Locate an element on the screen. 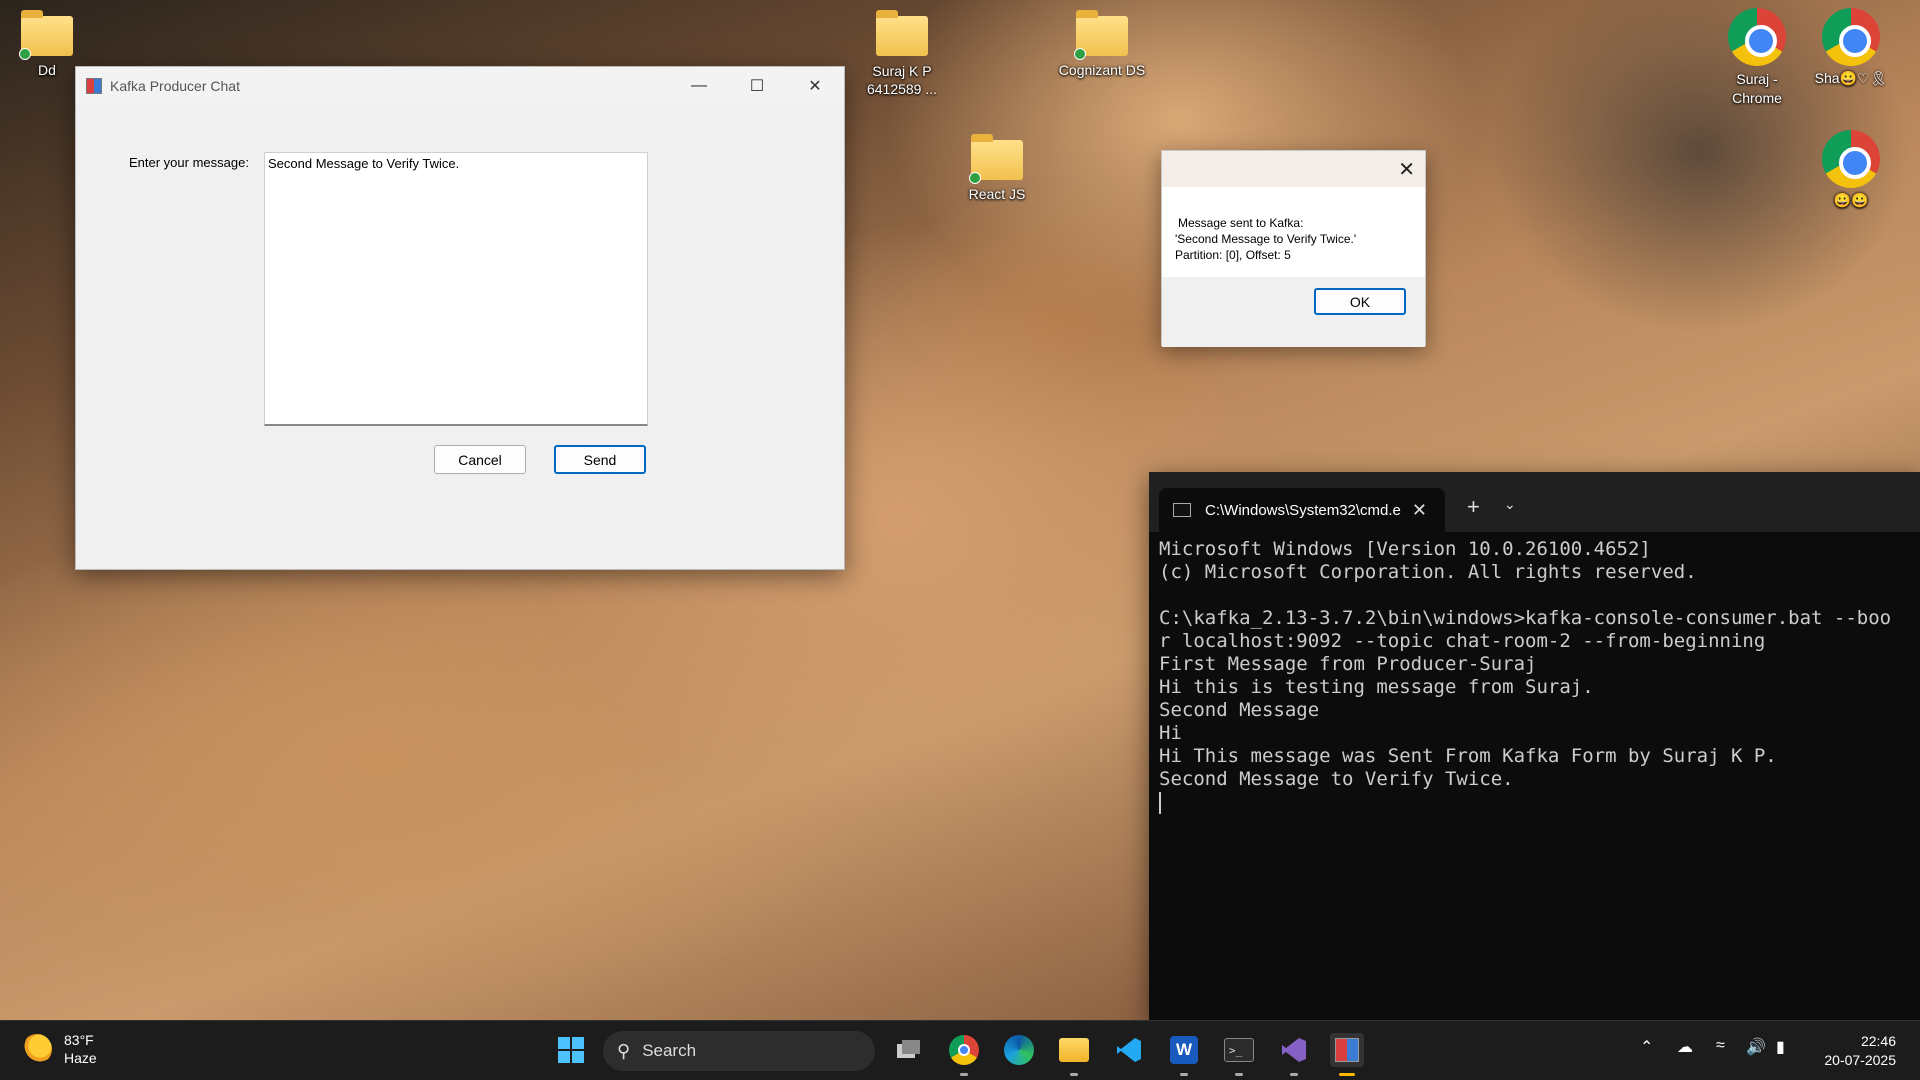 This screenshot has height=1080, width=1920. dialog-line-1: Message sent to Kafka: is located at coordinates (1241, 223).